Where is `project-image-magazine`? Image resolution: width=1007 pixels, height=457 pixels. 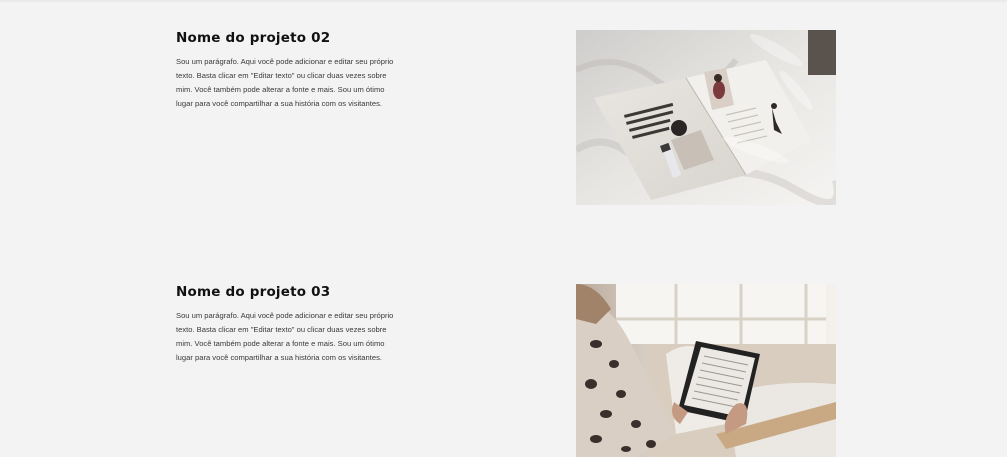 project-image-magazine is located at coordinates (706, 117).